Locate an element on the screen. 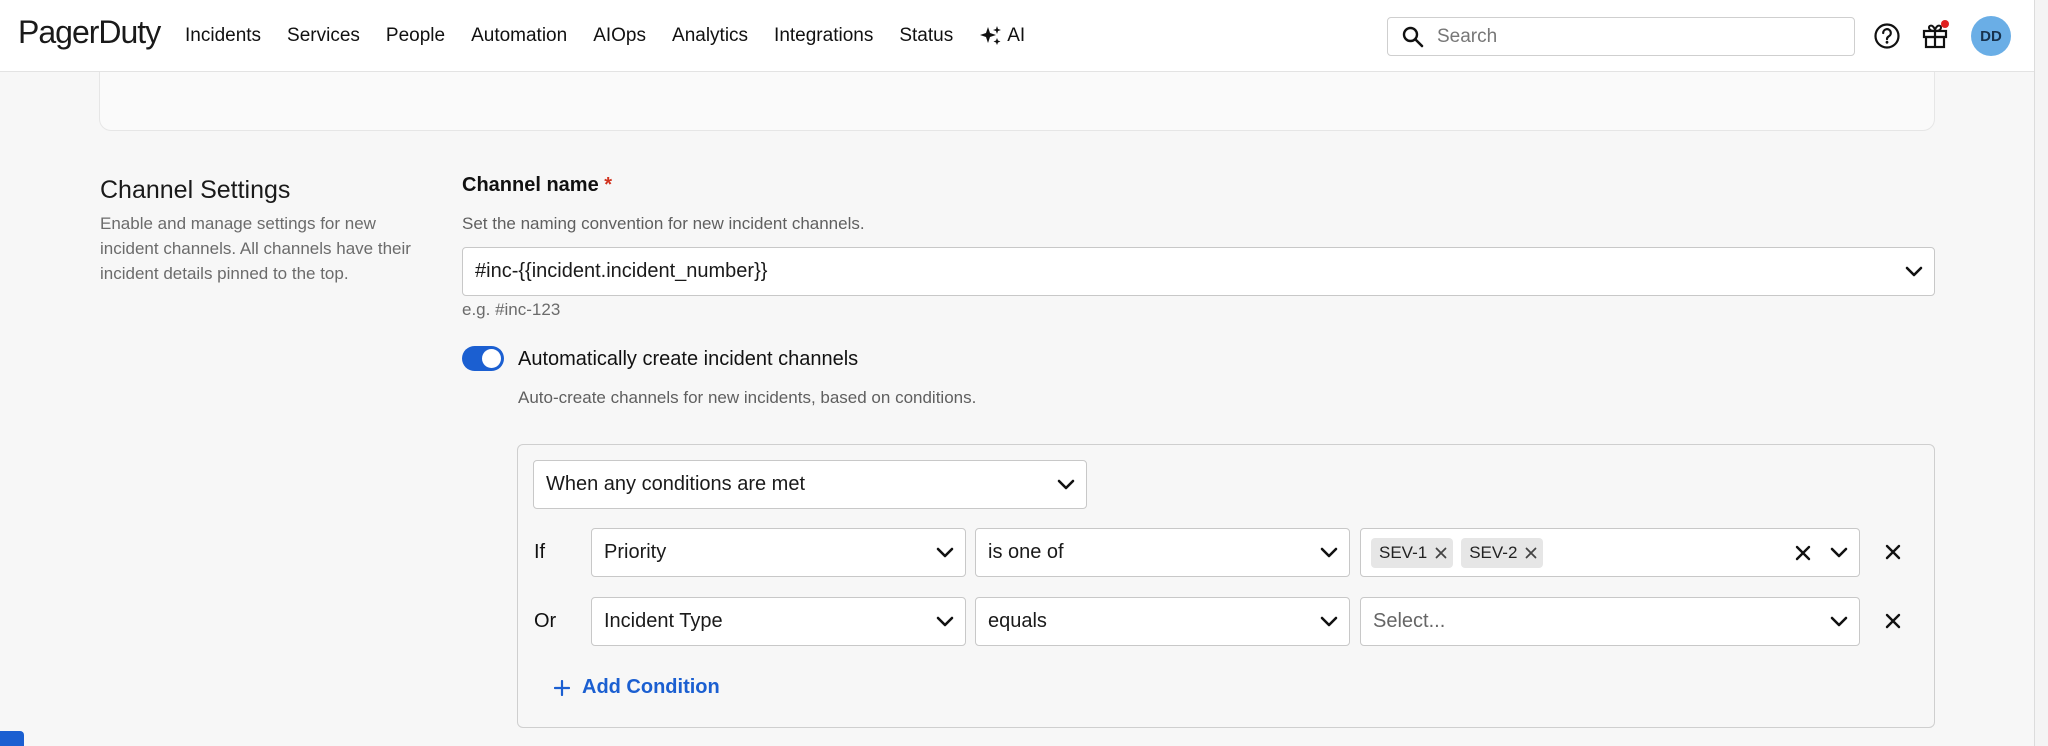  condition-operator-value: equals is located at coordinates (1017, 621).